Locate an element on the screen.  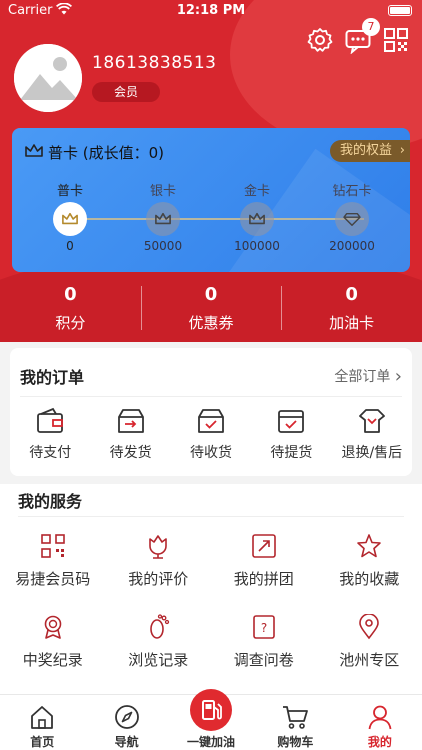
tier-gold: 金卡 100000 is located at coordinates (257, 216).